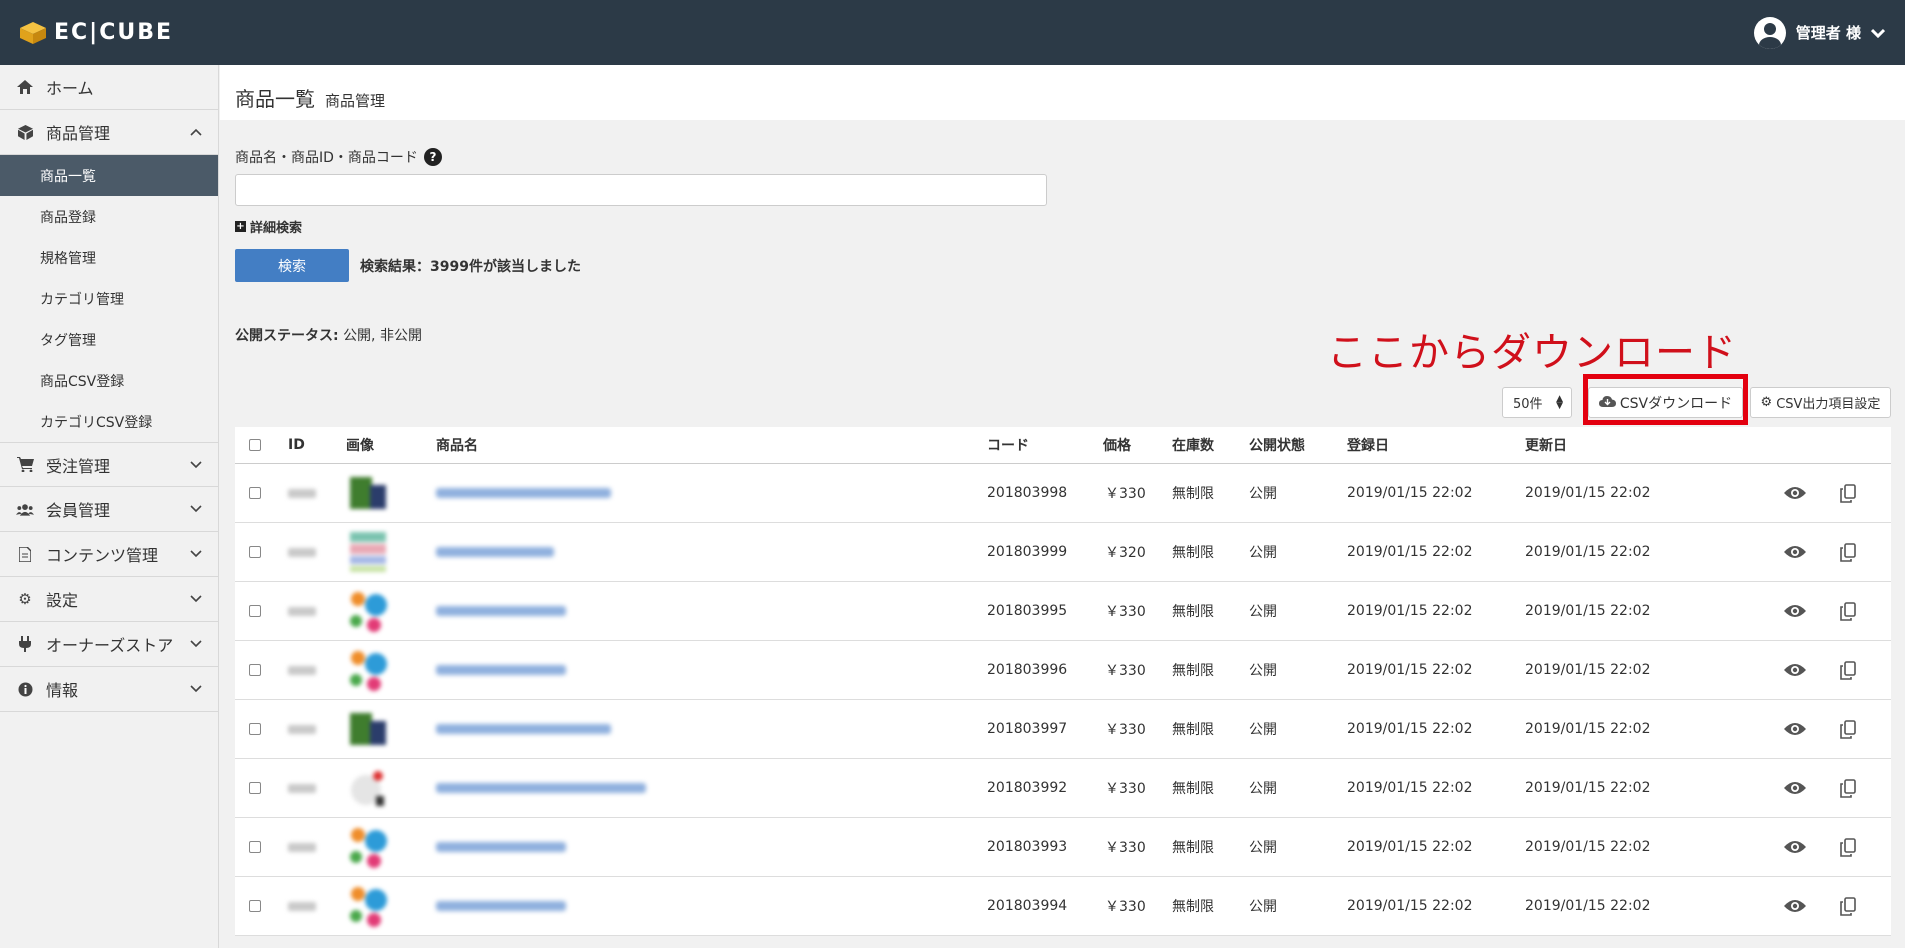 The image size is (1905, 948). I want to click on user-label: 管理者 様, so click(1828, 33).